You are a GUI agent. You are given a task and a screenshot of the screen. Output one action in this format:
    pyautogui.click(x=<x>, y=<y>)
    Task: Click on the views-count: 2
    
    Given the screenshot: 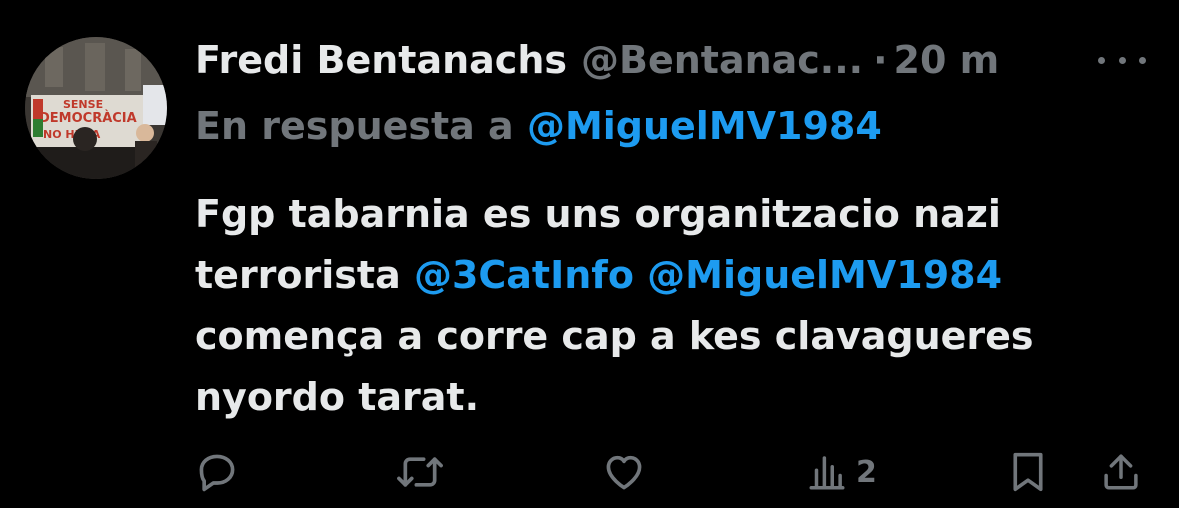 What is the action you would take?
    pyautogui.click(x=866, y=472)
    